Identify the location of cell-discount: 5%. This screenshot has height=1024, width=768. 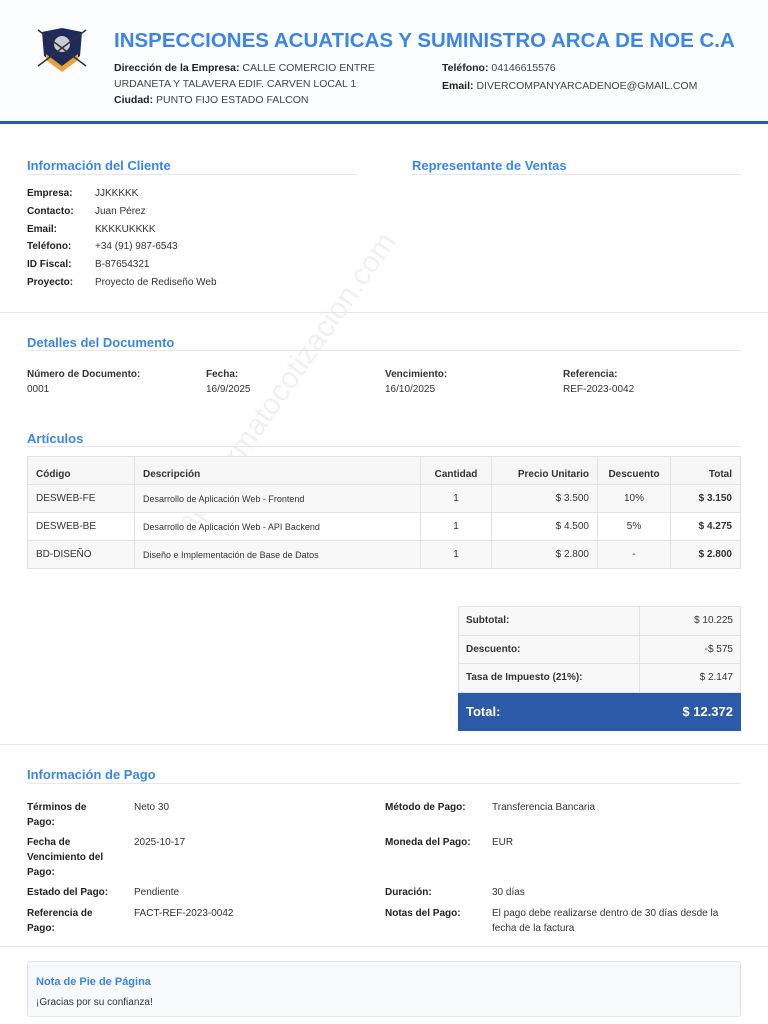
(634, 526).